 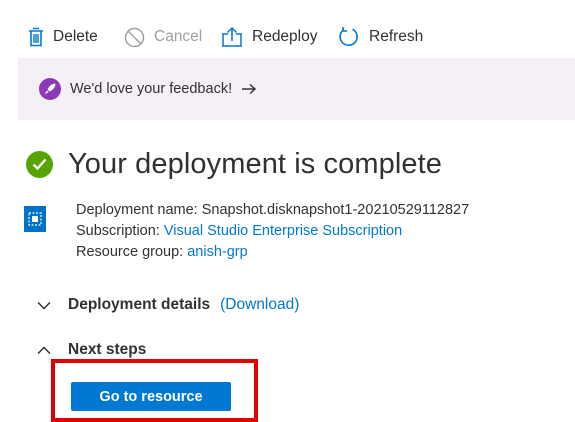 What do you see at coordinates (285, 36) in the screenshot?
I see `redeploy-label: Redeploy` at bounding box center [285, 36].